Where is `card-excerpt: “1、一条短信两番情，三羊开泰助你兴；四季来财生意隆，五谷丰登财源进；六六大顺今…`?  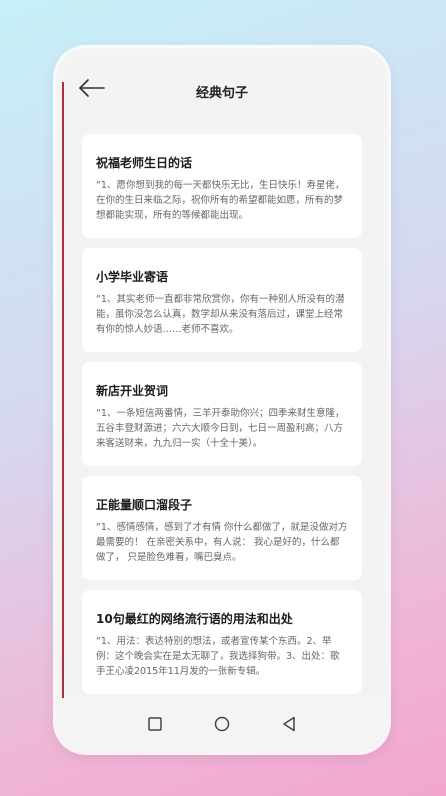
card-excerpt: “1、一条短信两番情，三羊开泰助你兴；四季来财生意隆，五谷丰登财源进；六六大顺今… is located at coordinates (220, 428).